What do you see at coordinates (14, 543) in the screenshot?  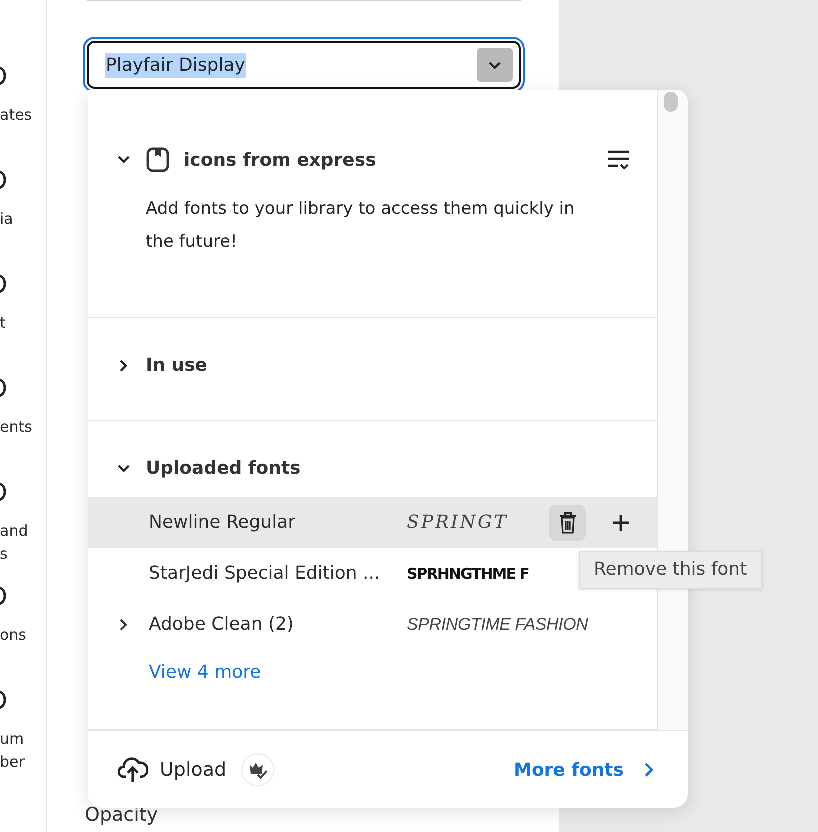 I see `sidebar-label: and s` at bounding box center [14, 543].